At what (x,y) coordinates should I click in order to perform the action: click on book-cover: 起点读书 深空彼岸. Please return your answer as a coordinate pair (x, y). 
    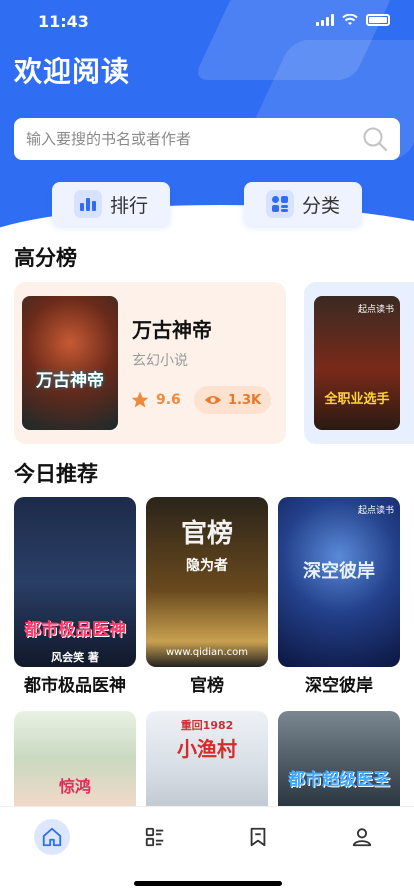
    Looking at the image, I should click on (339, 582).